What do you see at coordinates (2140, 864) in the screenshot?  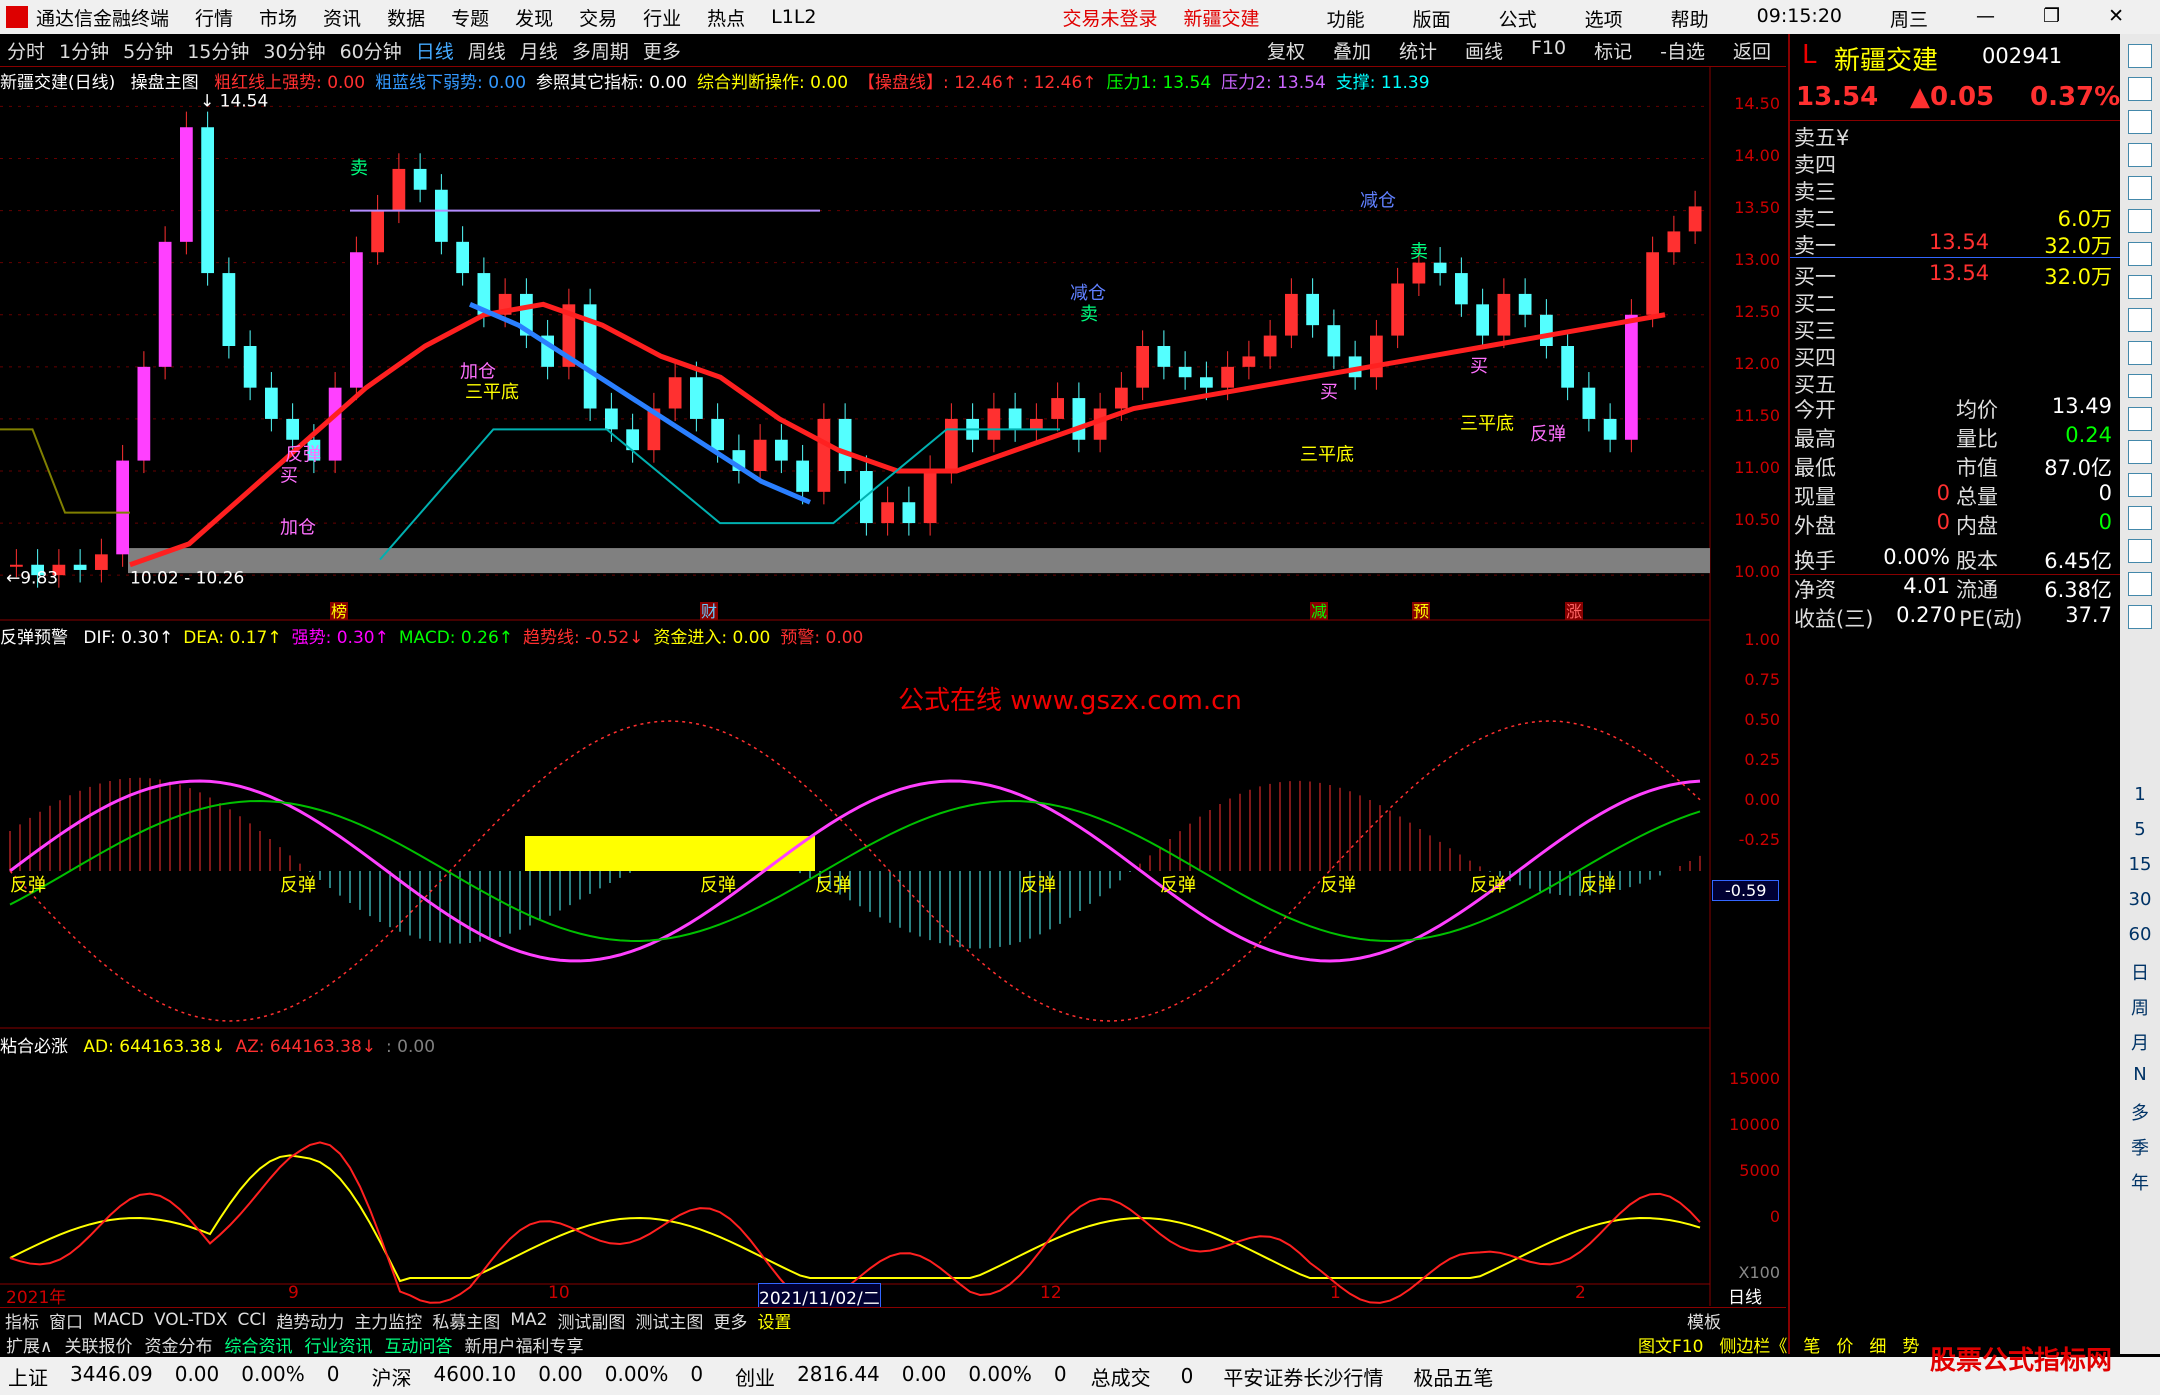 I see `side-period-label: 15` at bounding box center [2140, 864].